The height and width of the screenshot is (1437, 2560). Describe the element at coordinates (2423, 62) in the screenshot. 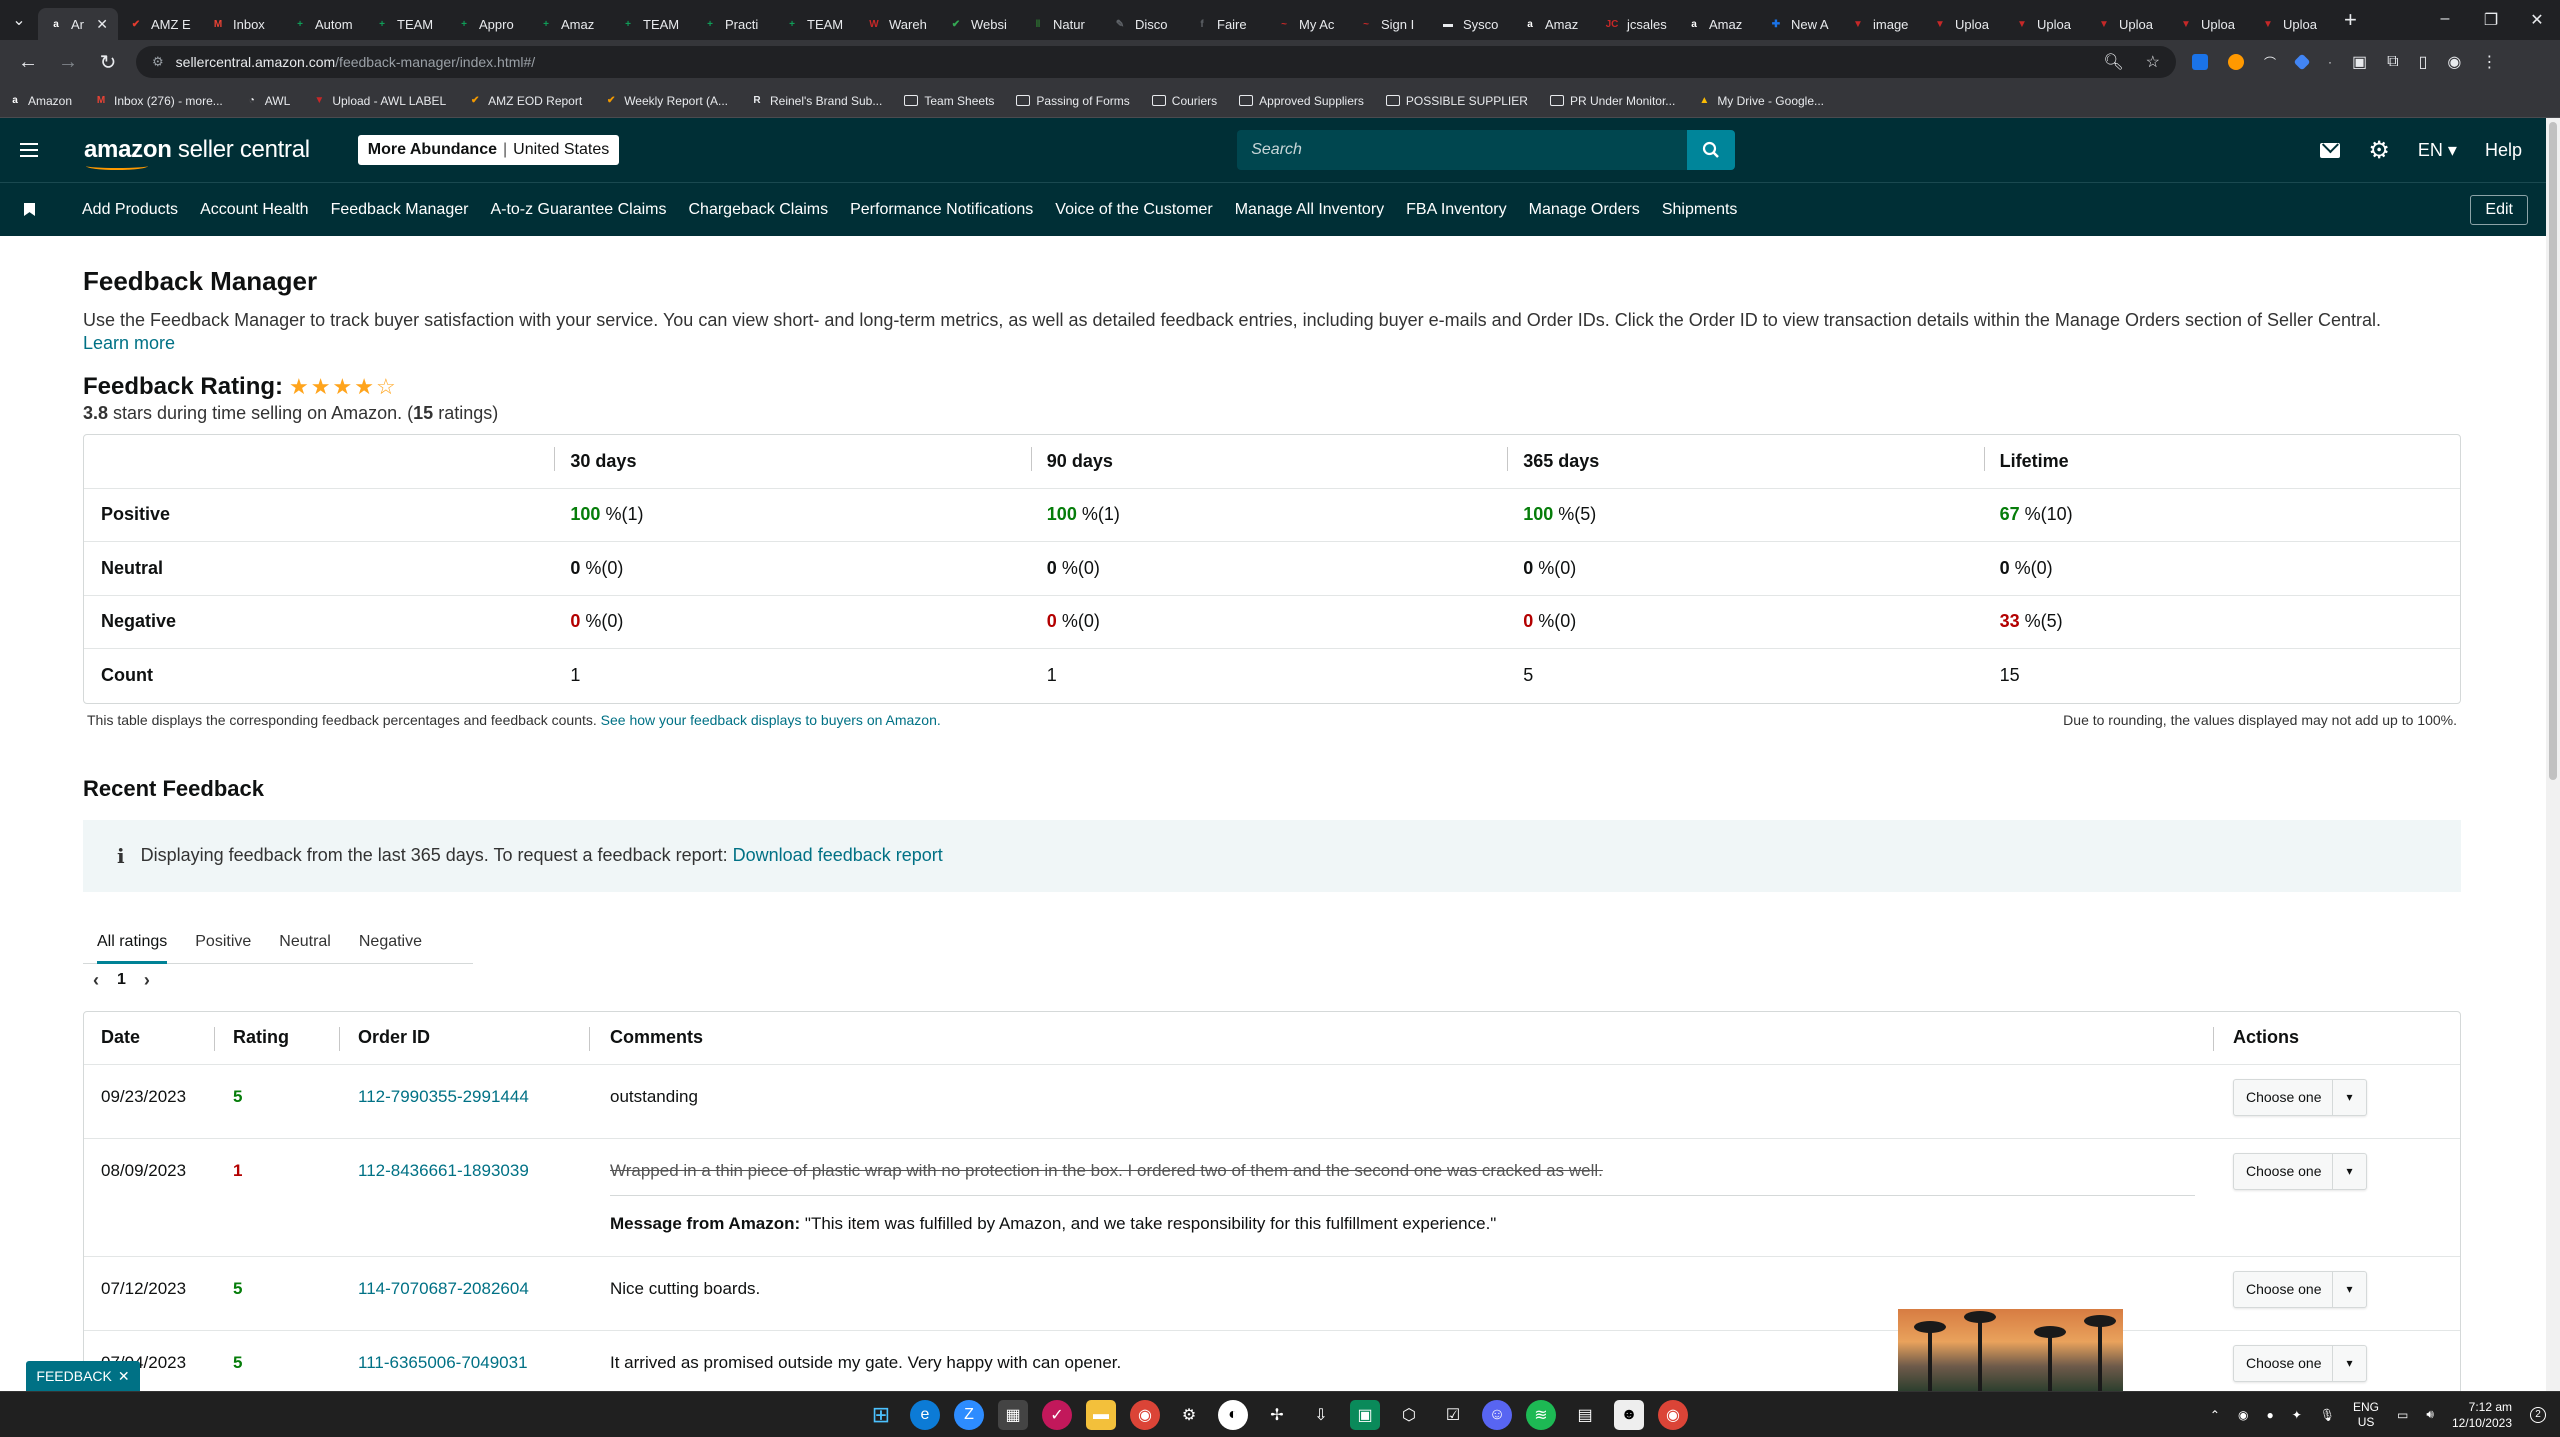

I see `side-panel-icon: ▯` at that location.